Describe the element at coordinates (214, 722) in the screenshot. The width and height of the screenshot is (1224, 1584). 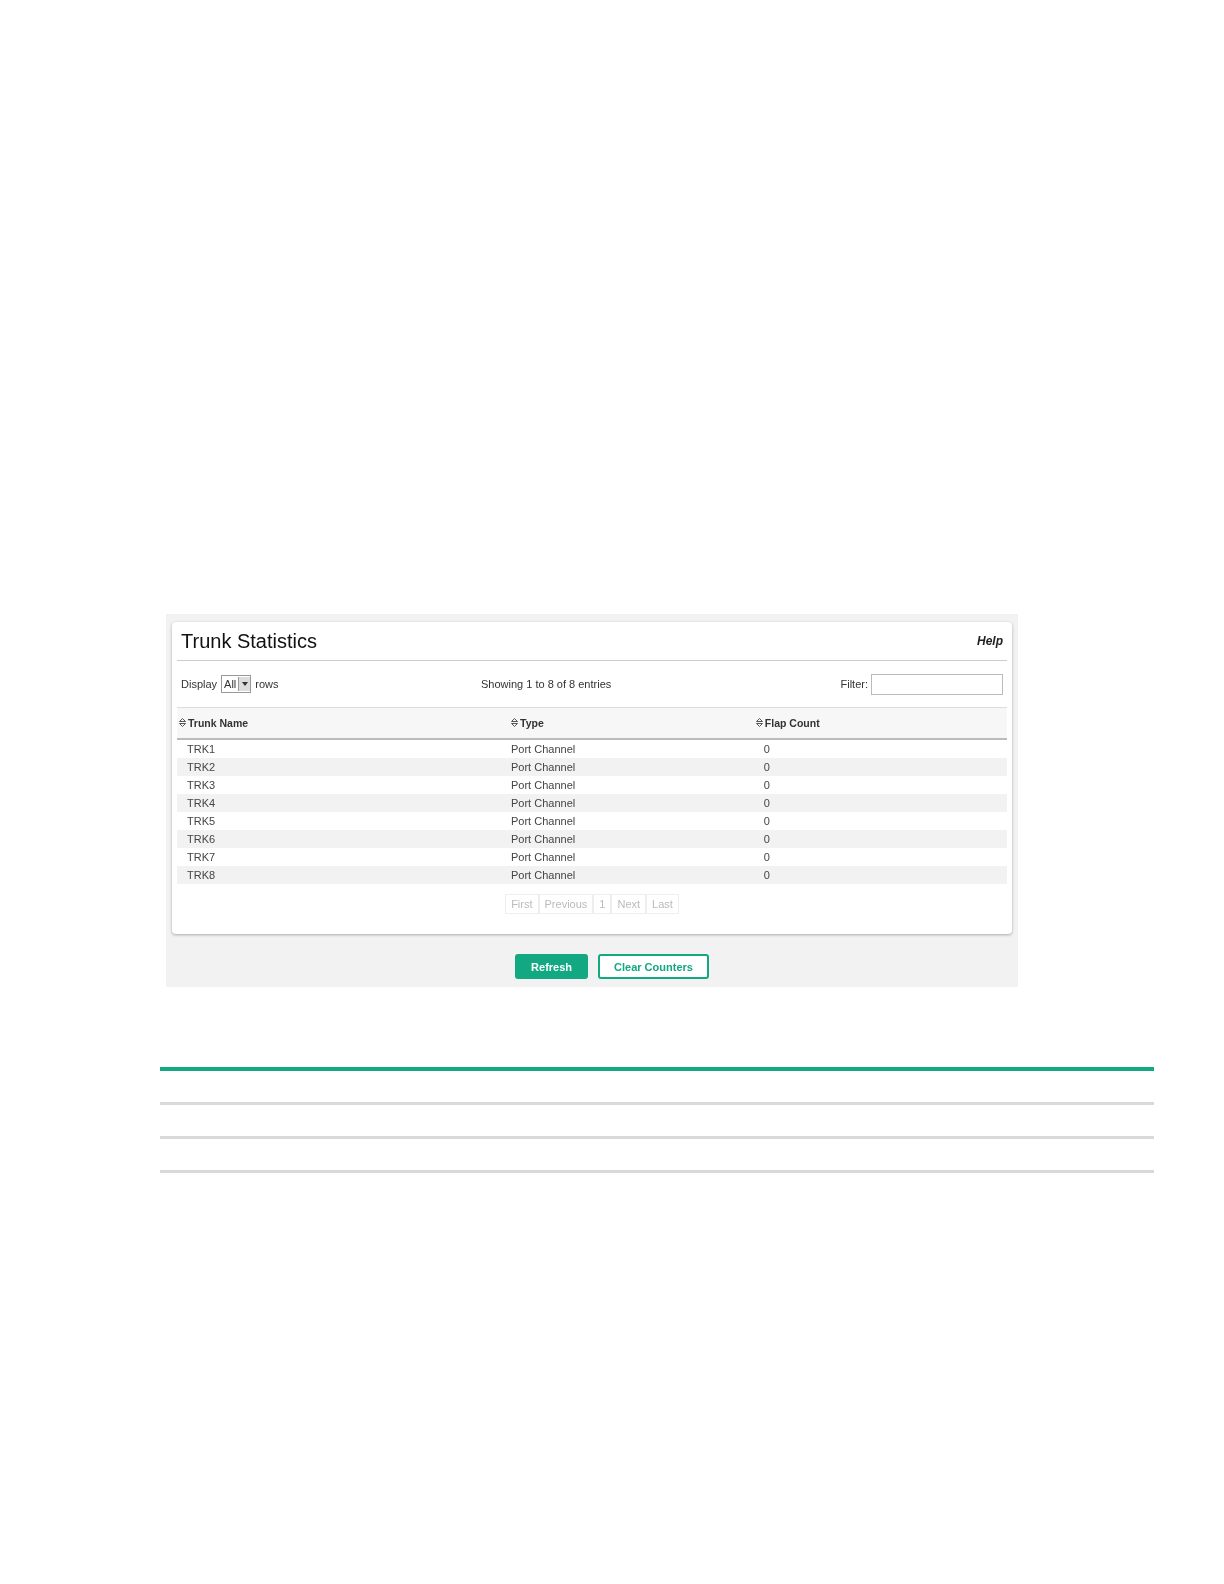
I see `column-header: Trunk Name` at that location.